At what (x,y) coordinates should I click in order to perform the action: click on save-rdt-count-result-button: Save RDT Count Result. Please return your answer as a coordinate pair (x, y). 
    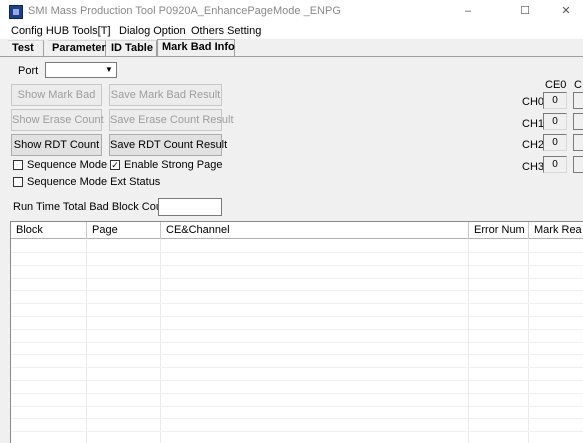
    Looking at the image, I should click on (168, 145).